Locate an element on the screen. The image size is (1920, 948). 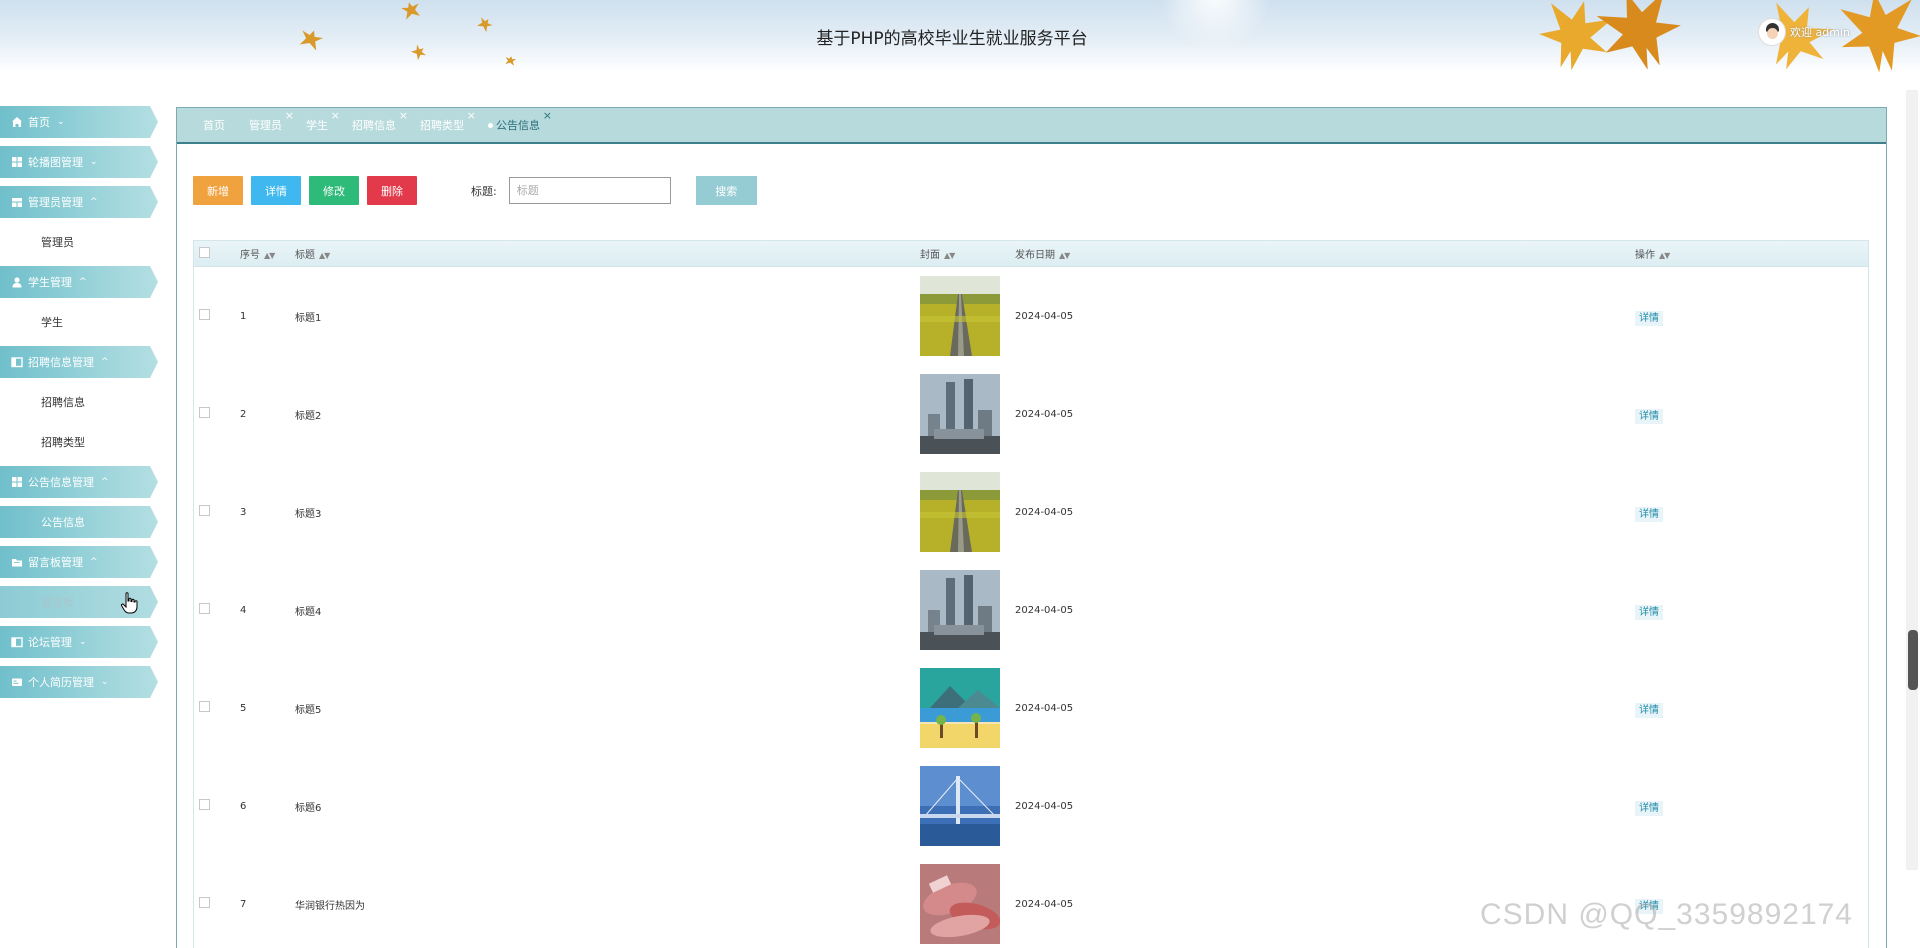
sidebar-item-8: 个人简历管理 ⌄ is located at coordinates (79, 682).